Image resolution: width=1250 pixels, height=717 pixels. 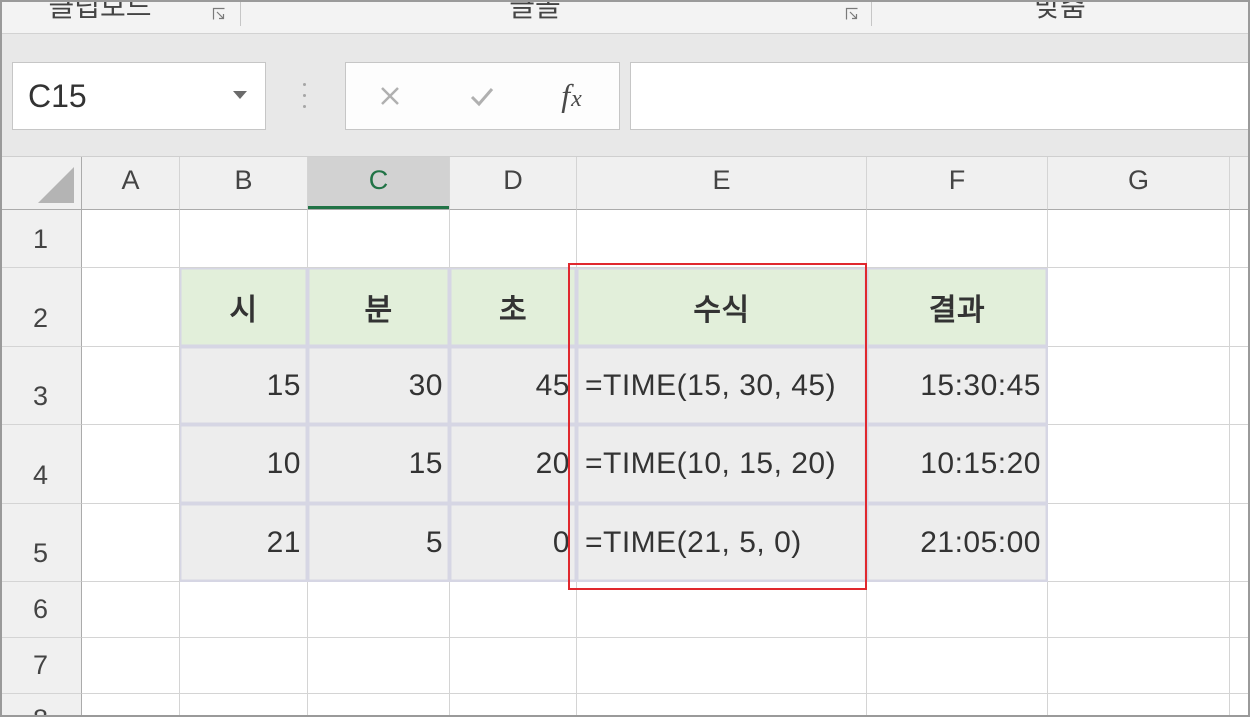 What do you see at coordinates (957, 705) in the screenshot?
I see `cell-F8` at bounding box center [957, 705].